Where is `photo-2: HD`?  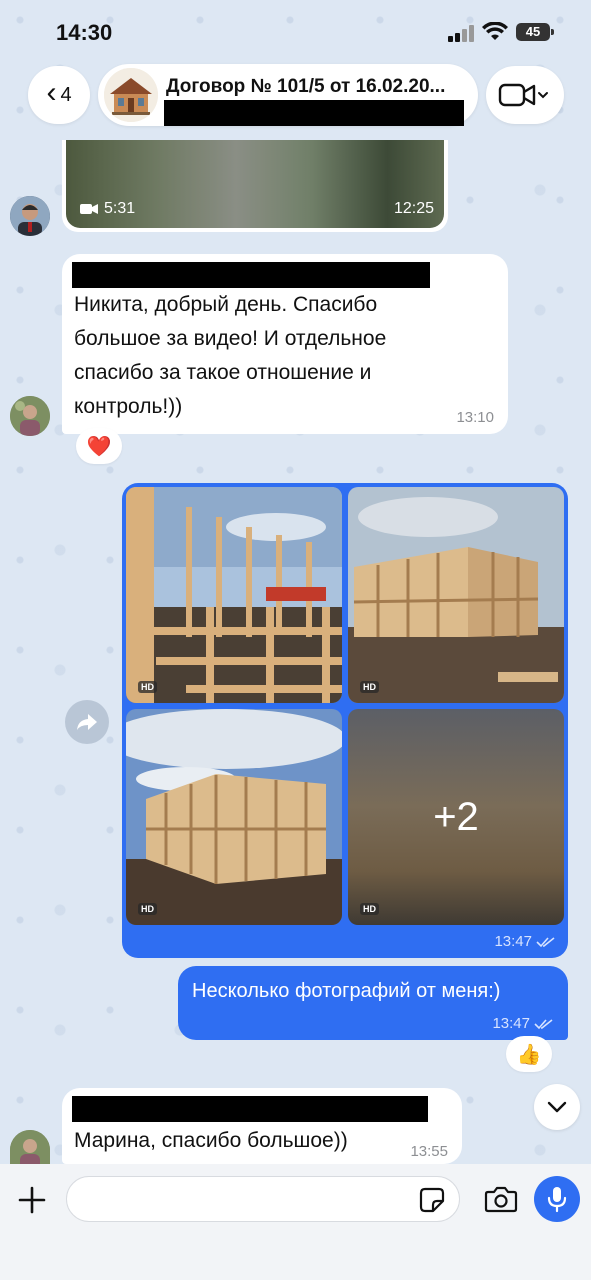
photo-2: HD is located at coordinates (456, 595).